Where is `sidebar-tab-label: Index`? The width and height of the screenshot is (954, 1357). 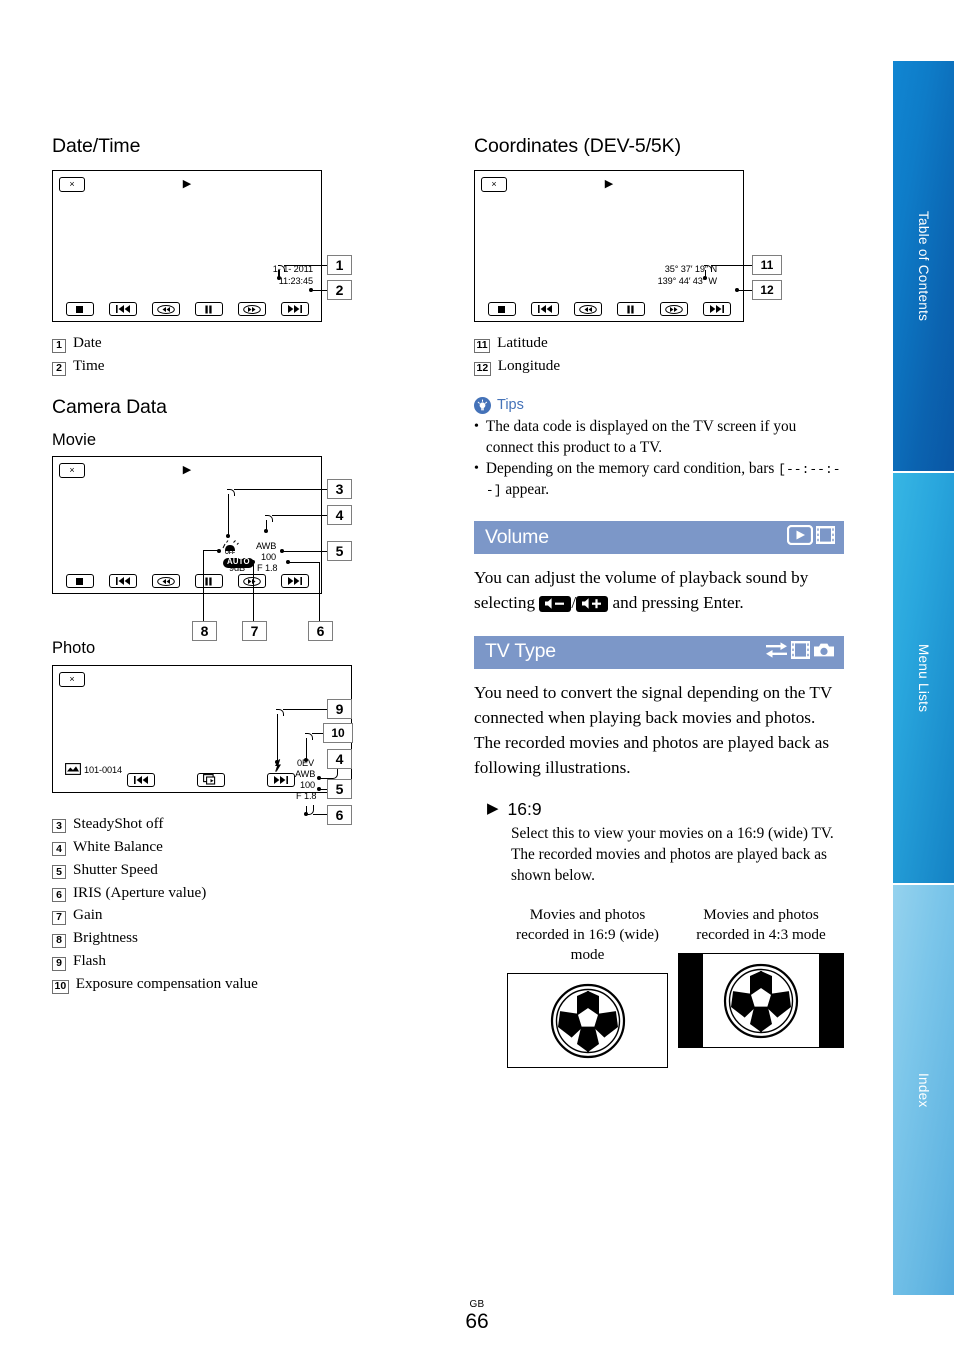 sidebar-tab-label: Index is located at coordinates (923, 1090).